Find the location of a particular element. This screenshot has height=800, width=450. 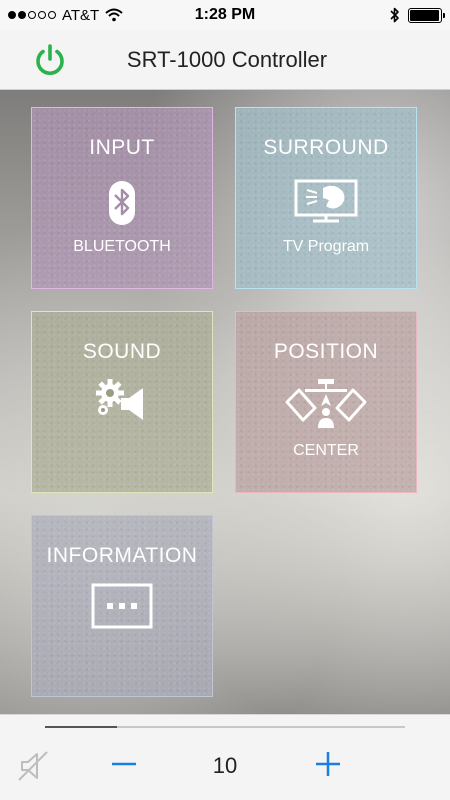

input-tile: INPUT BLUETOOTH is located at coordinates (122, 198).